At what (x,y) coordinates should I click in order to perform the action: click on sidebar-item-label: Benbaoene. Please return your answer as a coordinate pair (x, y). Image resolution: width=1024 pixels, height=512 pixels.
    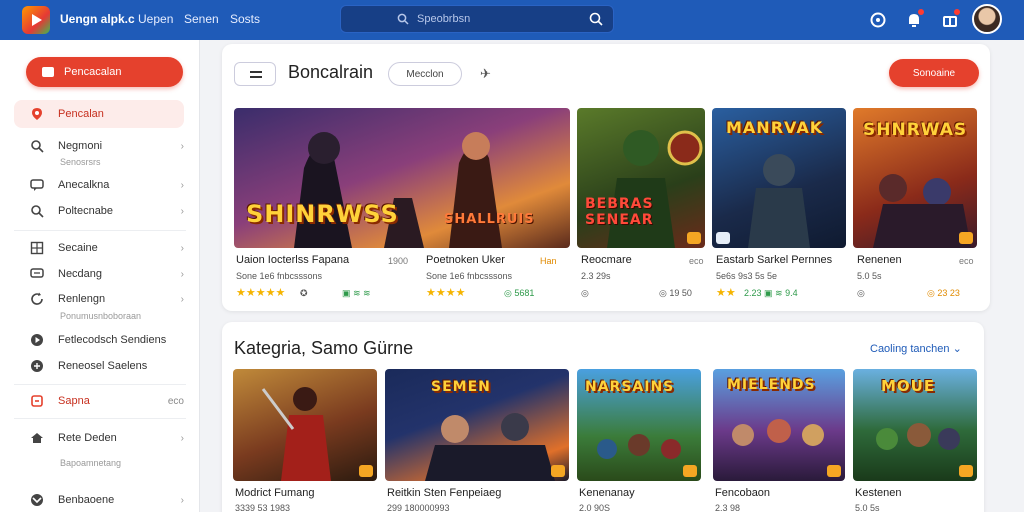
    Looking at the image, I should click on (86, 500).